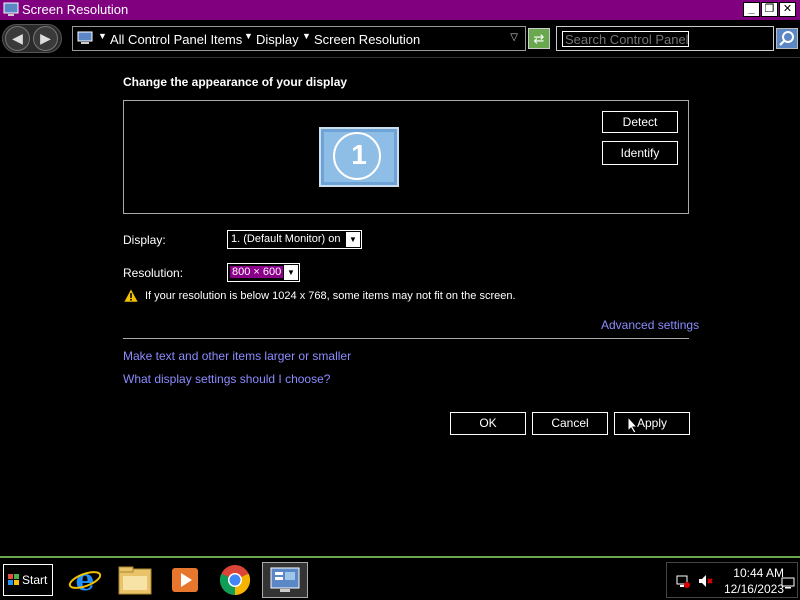  Describe the element at coordinates (367, 39) in the screenshot. I see `breadcrumb-screen-resolution: Screen Resolution` at that location.